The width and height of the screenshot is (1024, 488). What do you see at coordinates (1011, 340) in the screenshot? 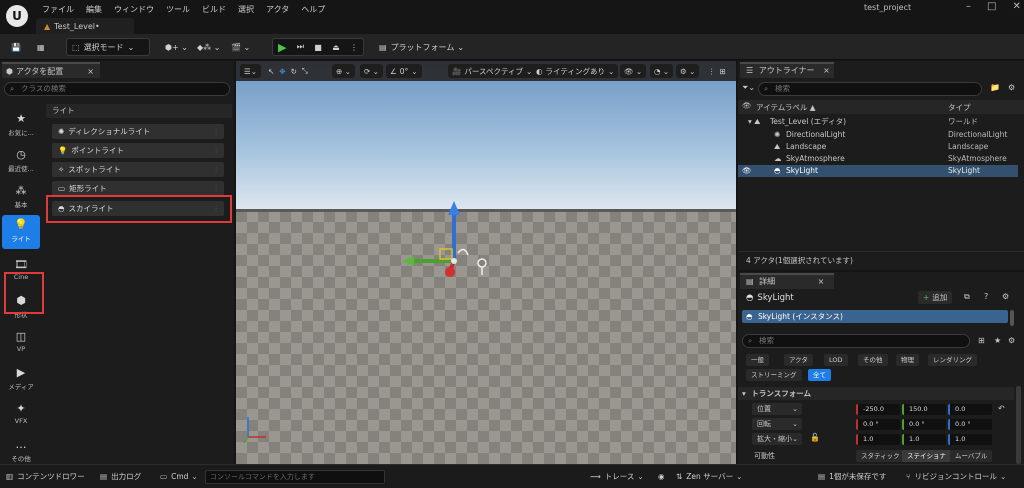
I see `details-options-icon: ⚙` at bounding box center [1011, 340].